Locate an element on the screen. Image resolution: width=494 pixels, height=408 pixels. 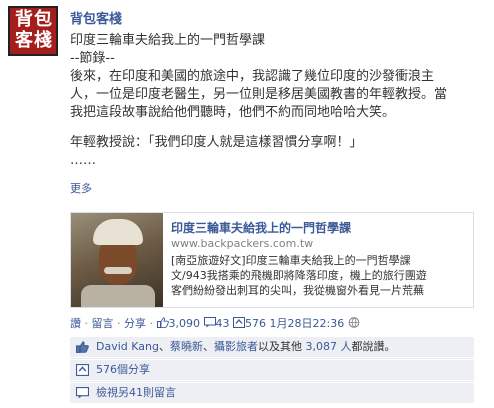
description-line: 客們紛紛發出刺耳的尖叫，我從機窗外看見一片荒蕪 is located at coordinates (297, 290).